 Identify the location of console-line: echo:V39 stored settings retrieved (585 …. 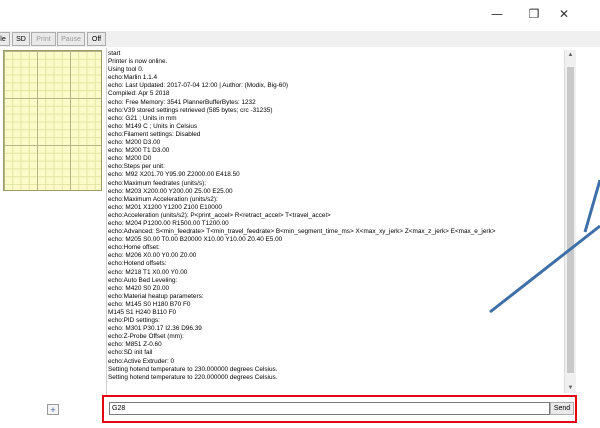
(190, 110).